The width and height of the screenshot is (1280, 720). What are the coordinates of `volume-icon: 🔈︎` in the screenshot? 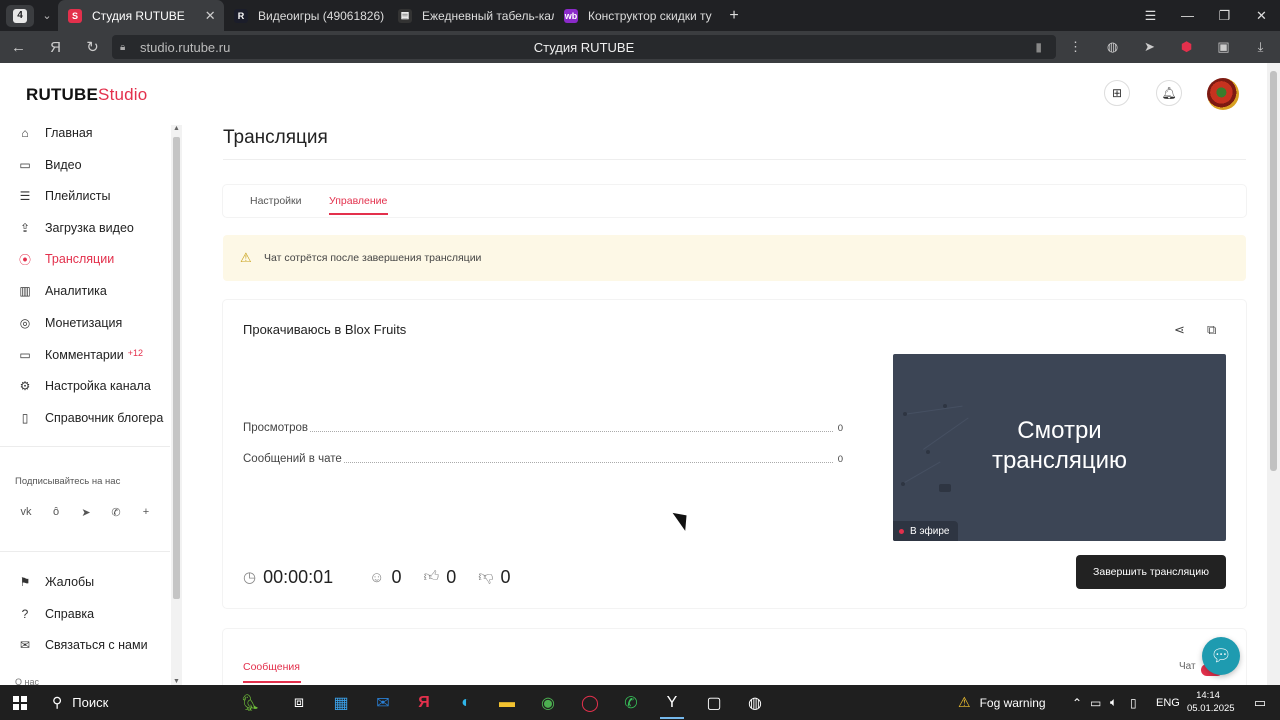 It's located at (1120, 702).